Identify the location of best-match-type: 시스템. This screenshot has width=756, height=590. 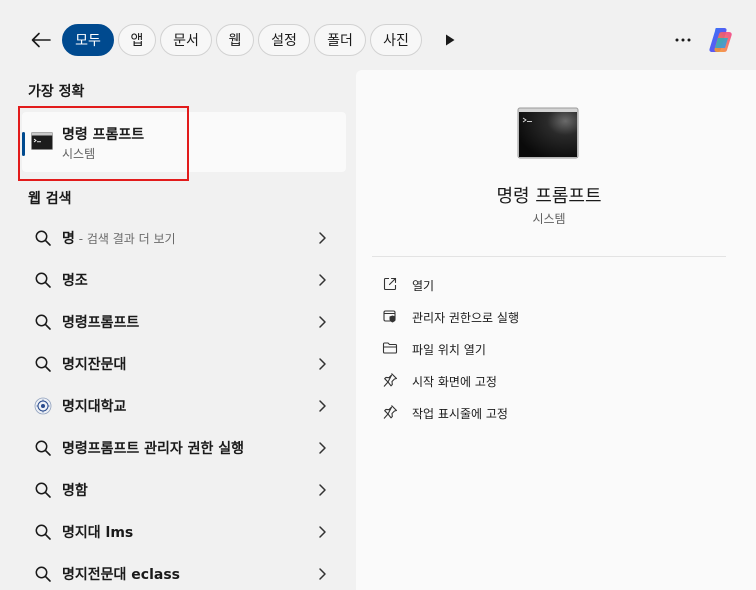
(79, 154).